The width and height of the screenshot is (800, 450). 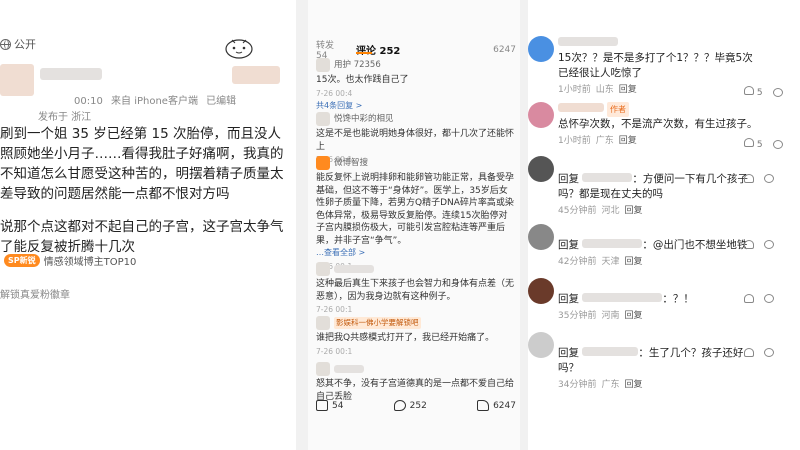 What do you see at coordinates (142, 237) in the screenshot?
I see `post-paragraph: 说那个点这都对不起自己的子宫，这子宫太争气了能反复被折腾十几次` at bounding box center [142, 237].